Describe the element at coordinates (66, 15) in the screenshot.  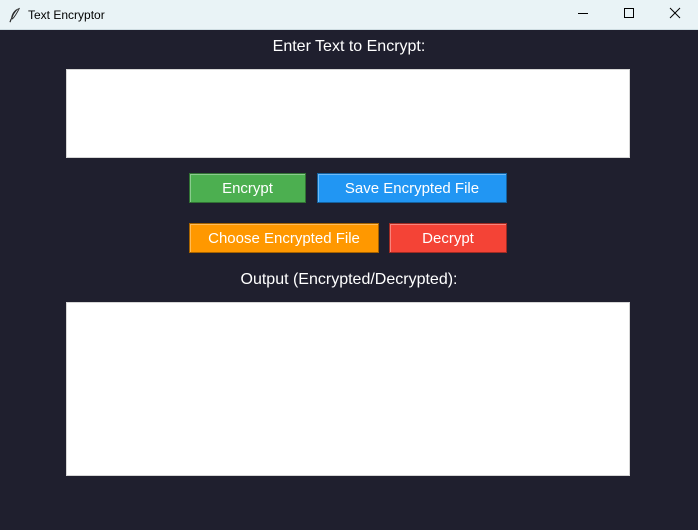
I see `window-title: Text Encryptor` at that location.